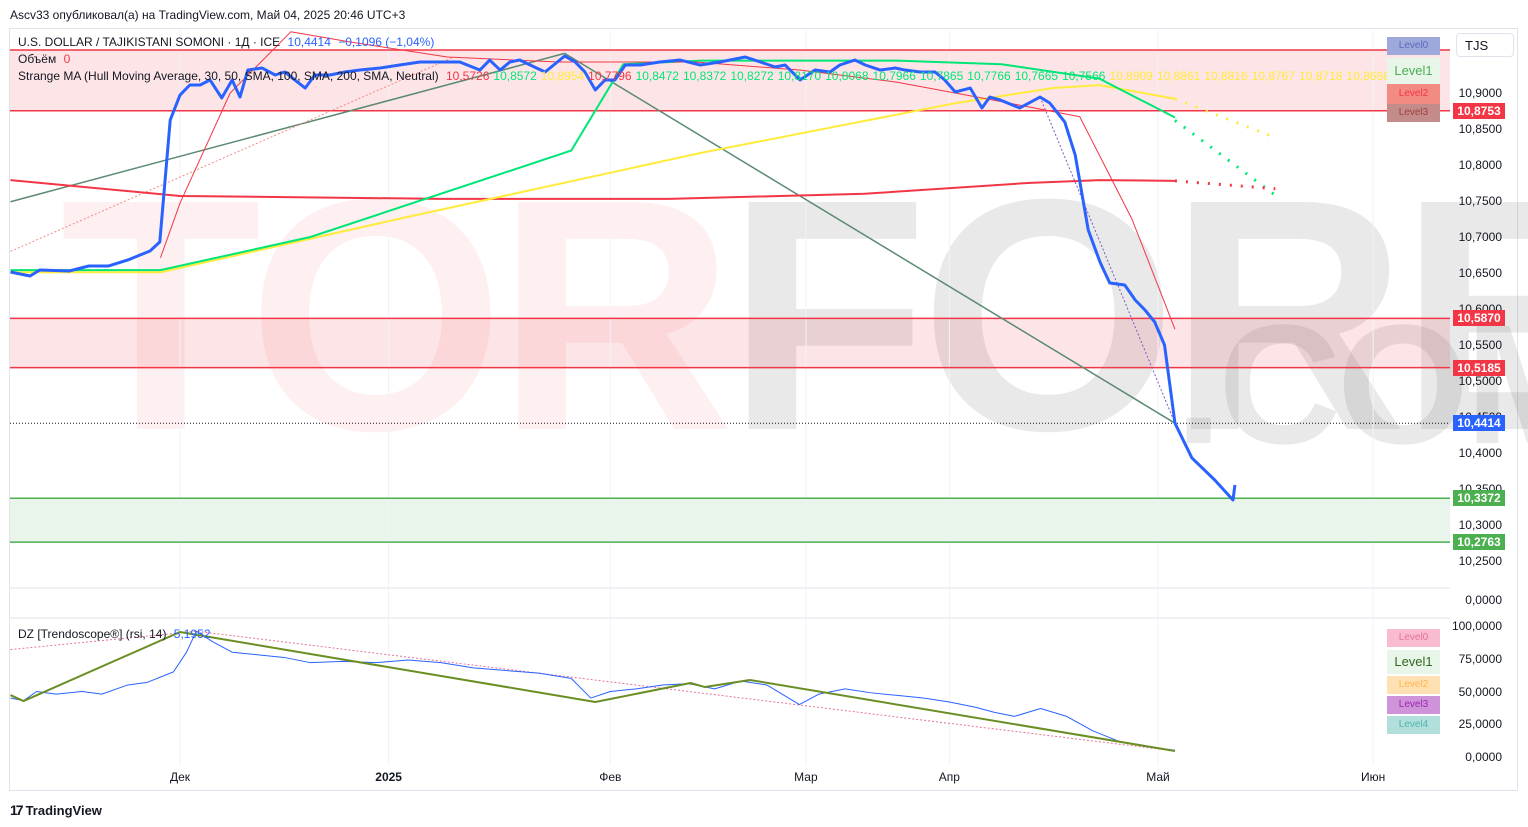 This screenshot has height=827, width=1528. Describe the element at coordinates (1480, 453) in the screenshot. I see `price-axis-label: 10,4000` at that location.